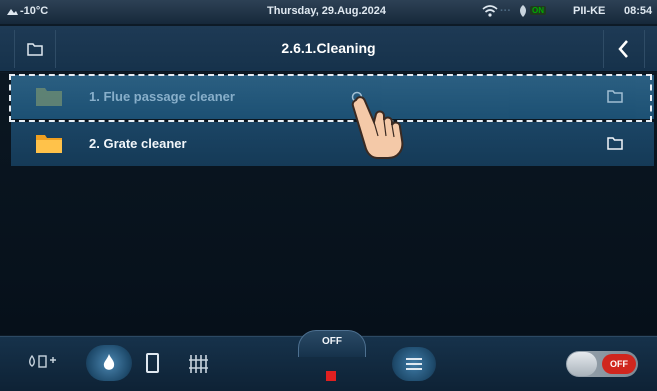 This screenshot has height=391, width=657. Describe the element at coordinates (377, 127) in the screenshot. I see `tap-hand-icon` at that location.